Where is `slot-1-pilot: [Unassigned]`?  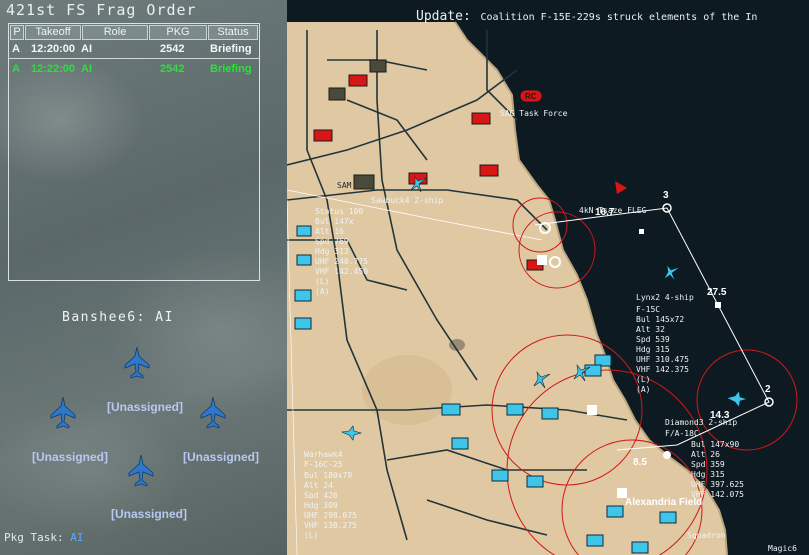 slot-1-pilot: [Unassigned] is located at coordinates (145, 407).